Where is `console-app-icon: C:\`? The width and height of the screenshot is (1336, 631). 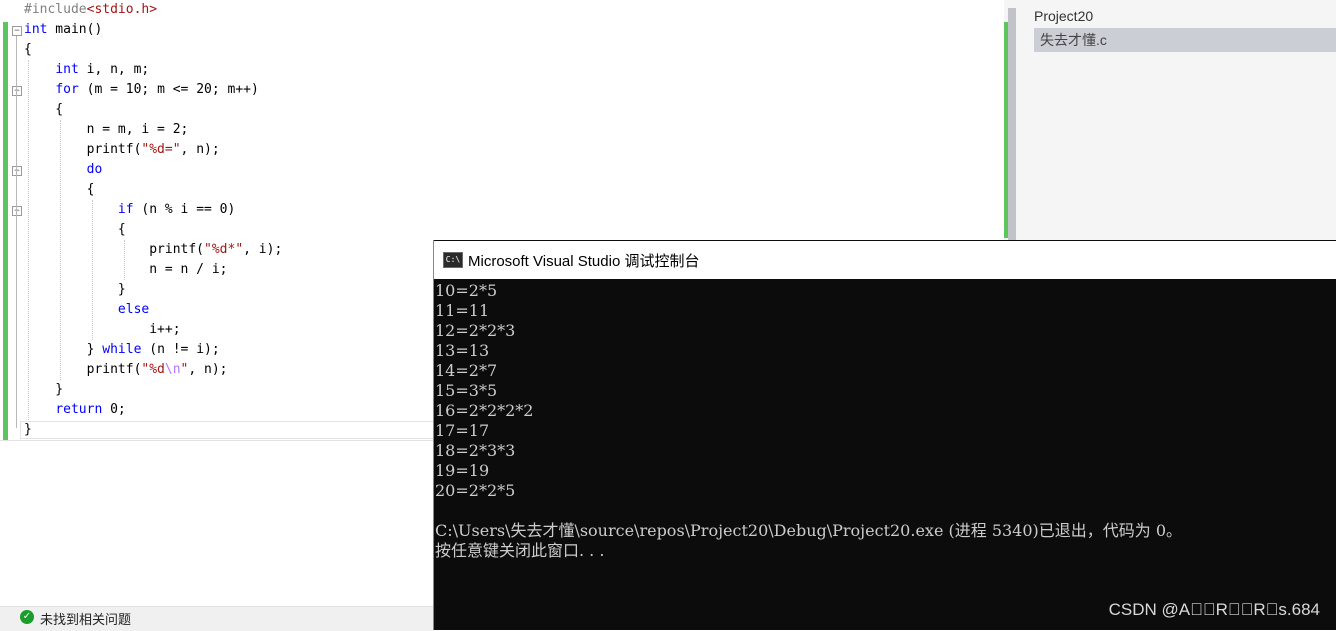
console-app-icon: C:\ is located at coordinates (453, 260).